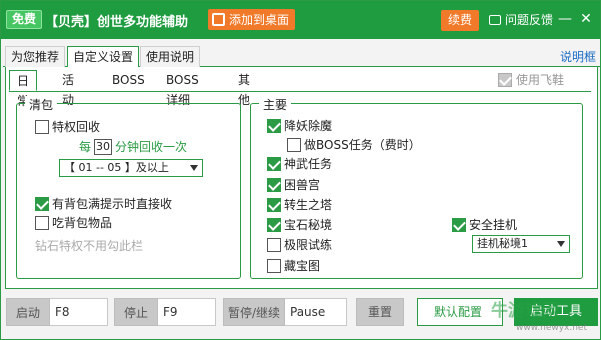 This screenshot has height=340, width=601. I want to click on tab-instructions: 使用说明, so click(170, 56).